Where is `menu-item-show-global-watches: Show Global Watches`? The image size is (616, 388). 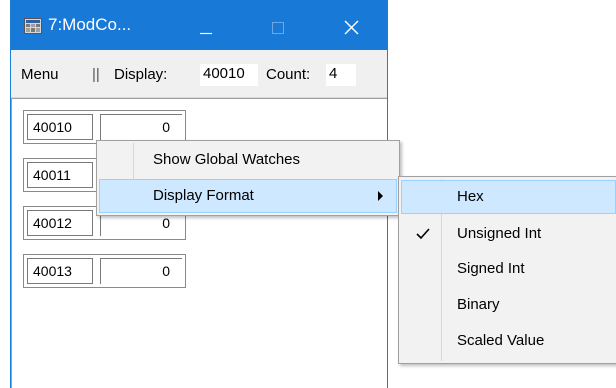
menu-item-show-global-watches: Show Global Watches is located at coordinates (248, 160).